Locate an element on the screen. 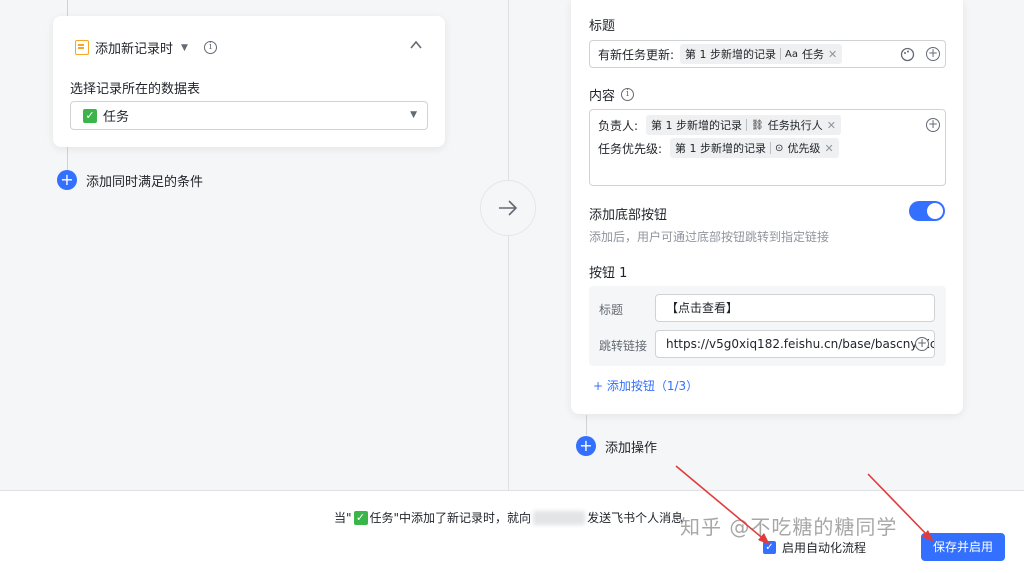 The height and width of the screenshot is (573, 1024). token-field: 优先级 is located at coordinates (804, 148).